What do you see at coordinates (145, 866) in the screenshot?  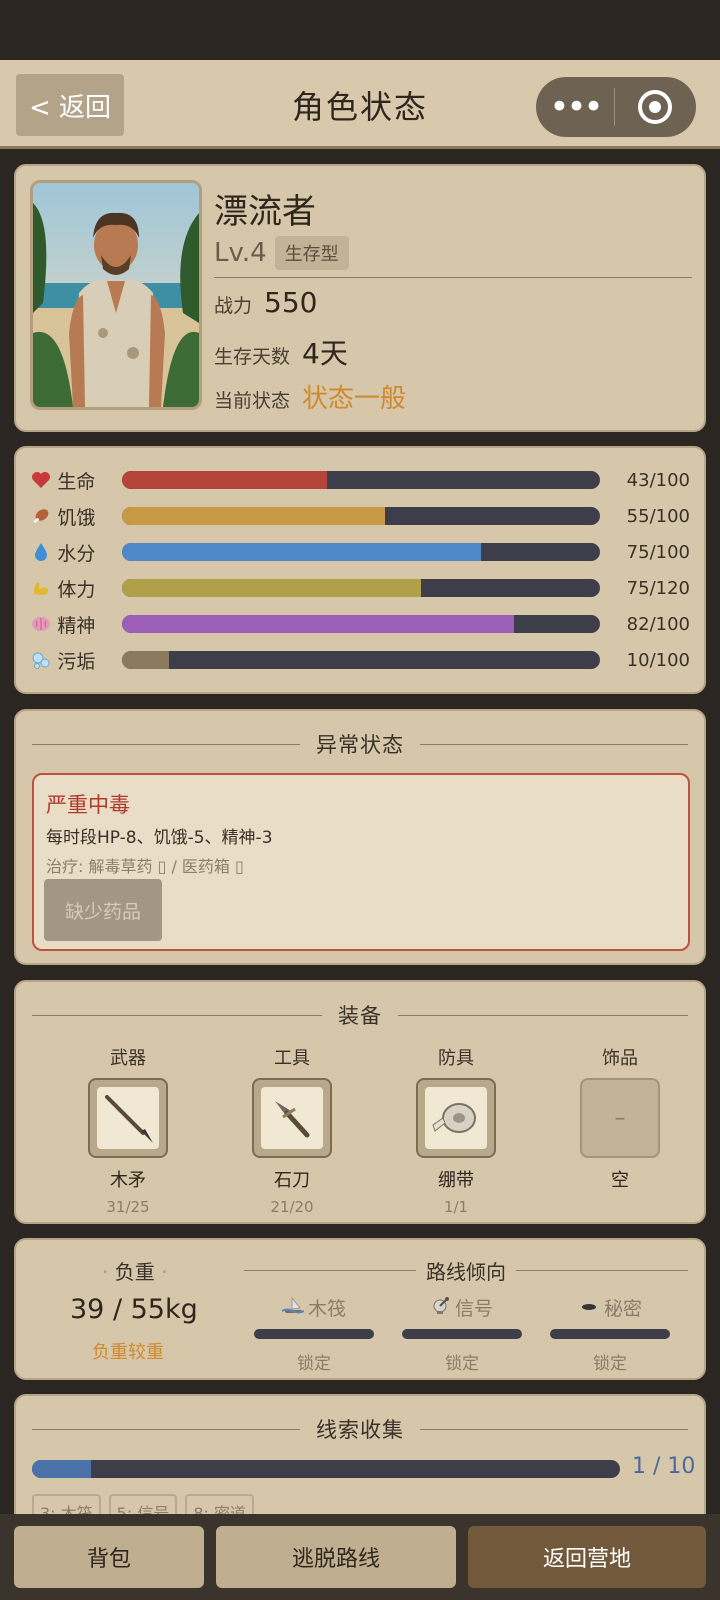 I see `effect-cure: 治疗: 解毒草药 ▯ / 医药箱 ▯` at bounding box center [145, 866].